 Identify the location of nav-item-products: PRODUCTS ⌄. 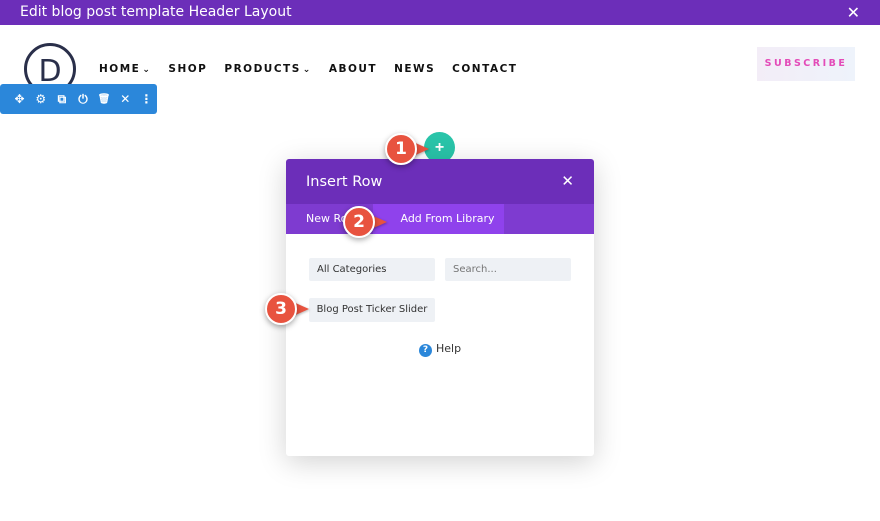
(267, 69).